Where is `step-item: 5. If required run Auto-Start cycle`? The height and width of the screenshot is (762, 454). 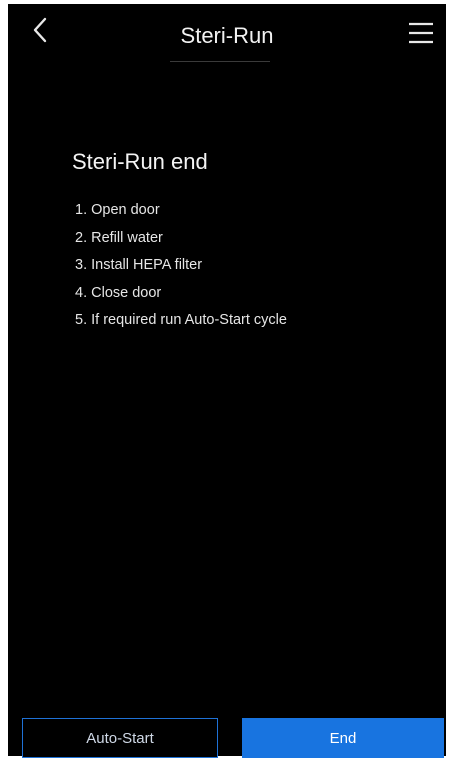 step-item: 5. If required run Auto-Start cycle is located at coordinates (181, 320).